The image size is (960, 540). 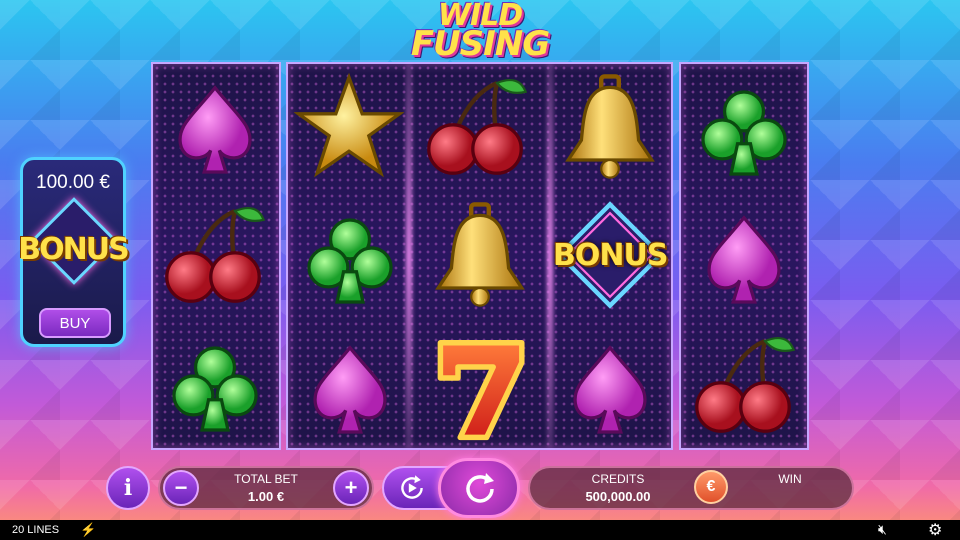 I want to click on star-symbol, so click(x=349, y=127).